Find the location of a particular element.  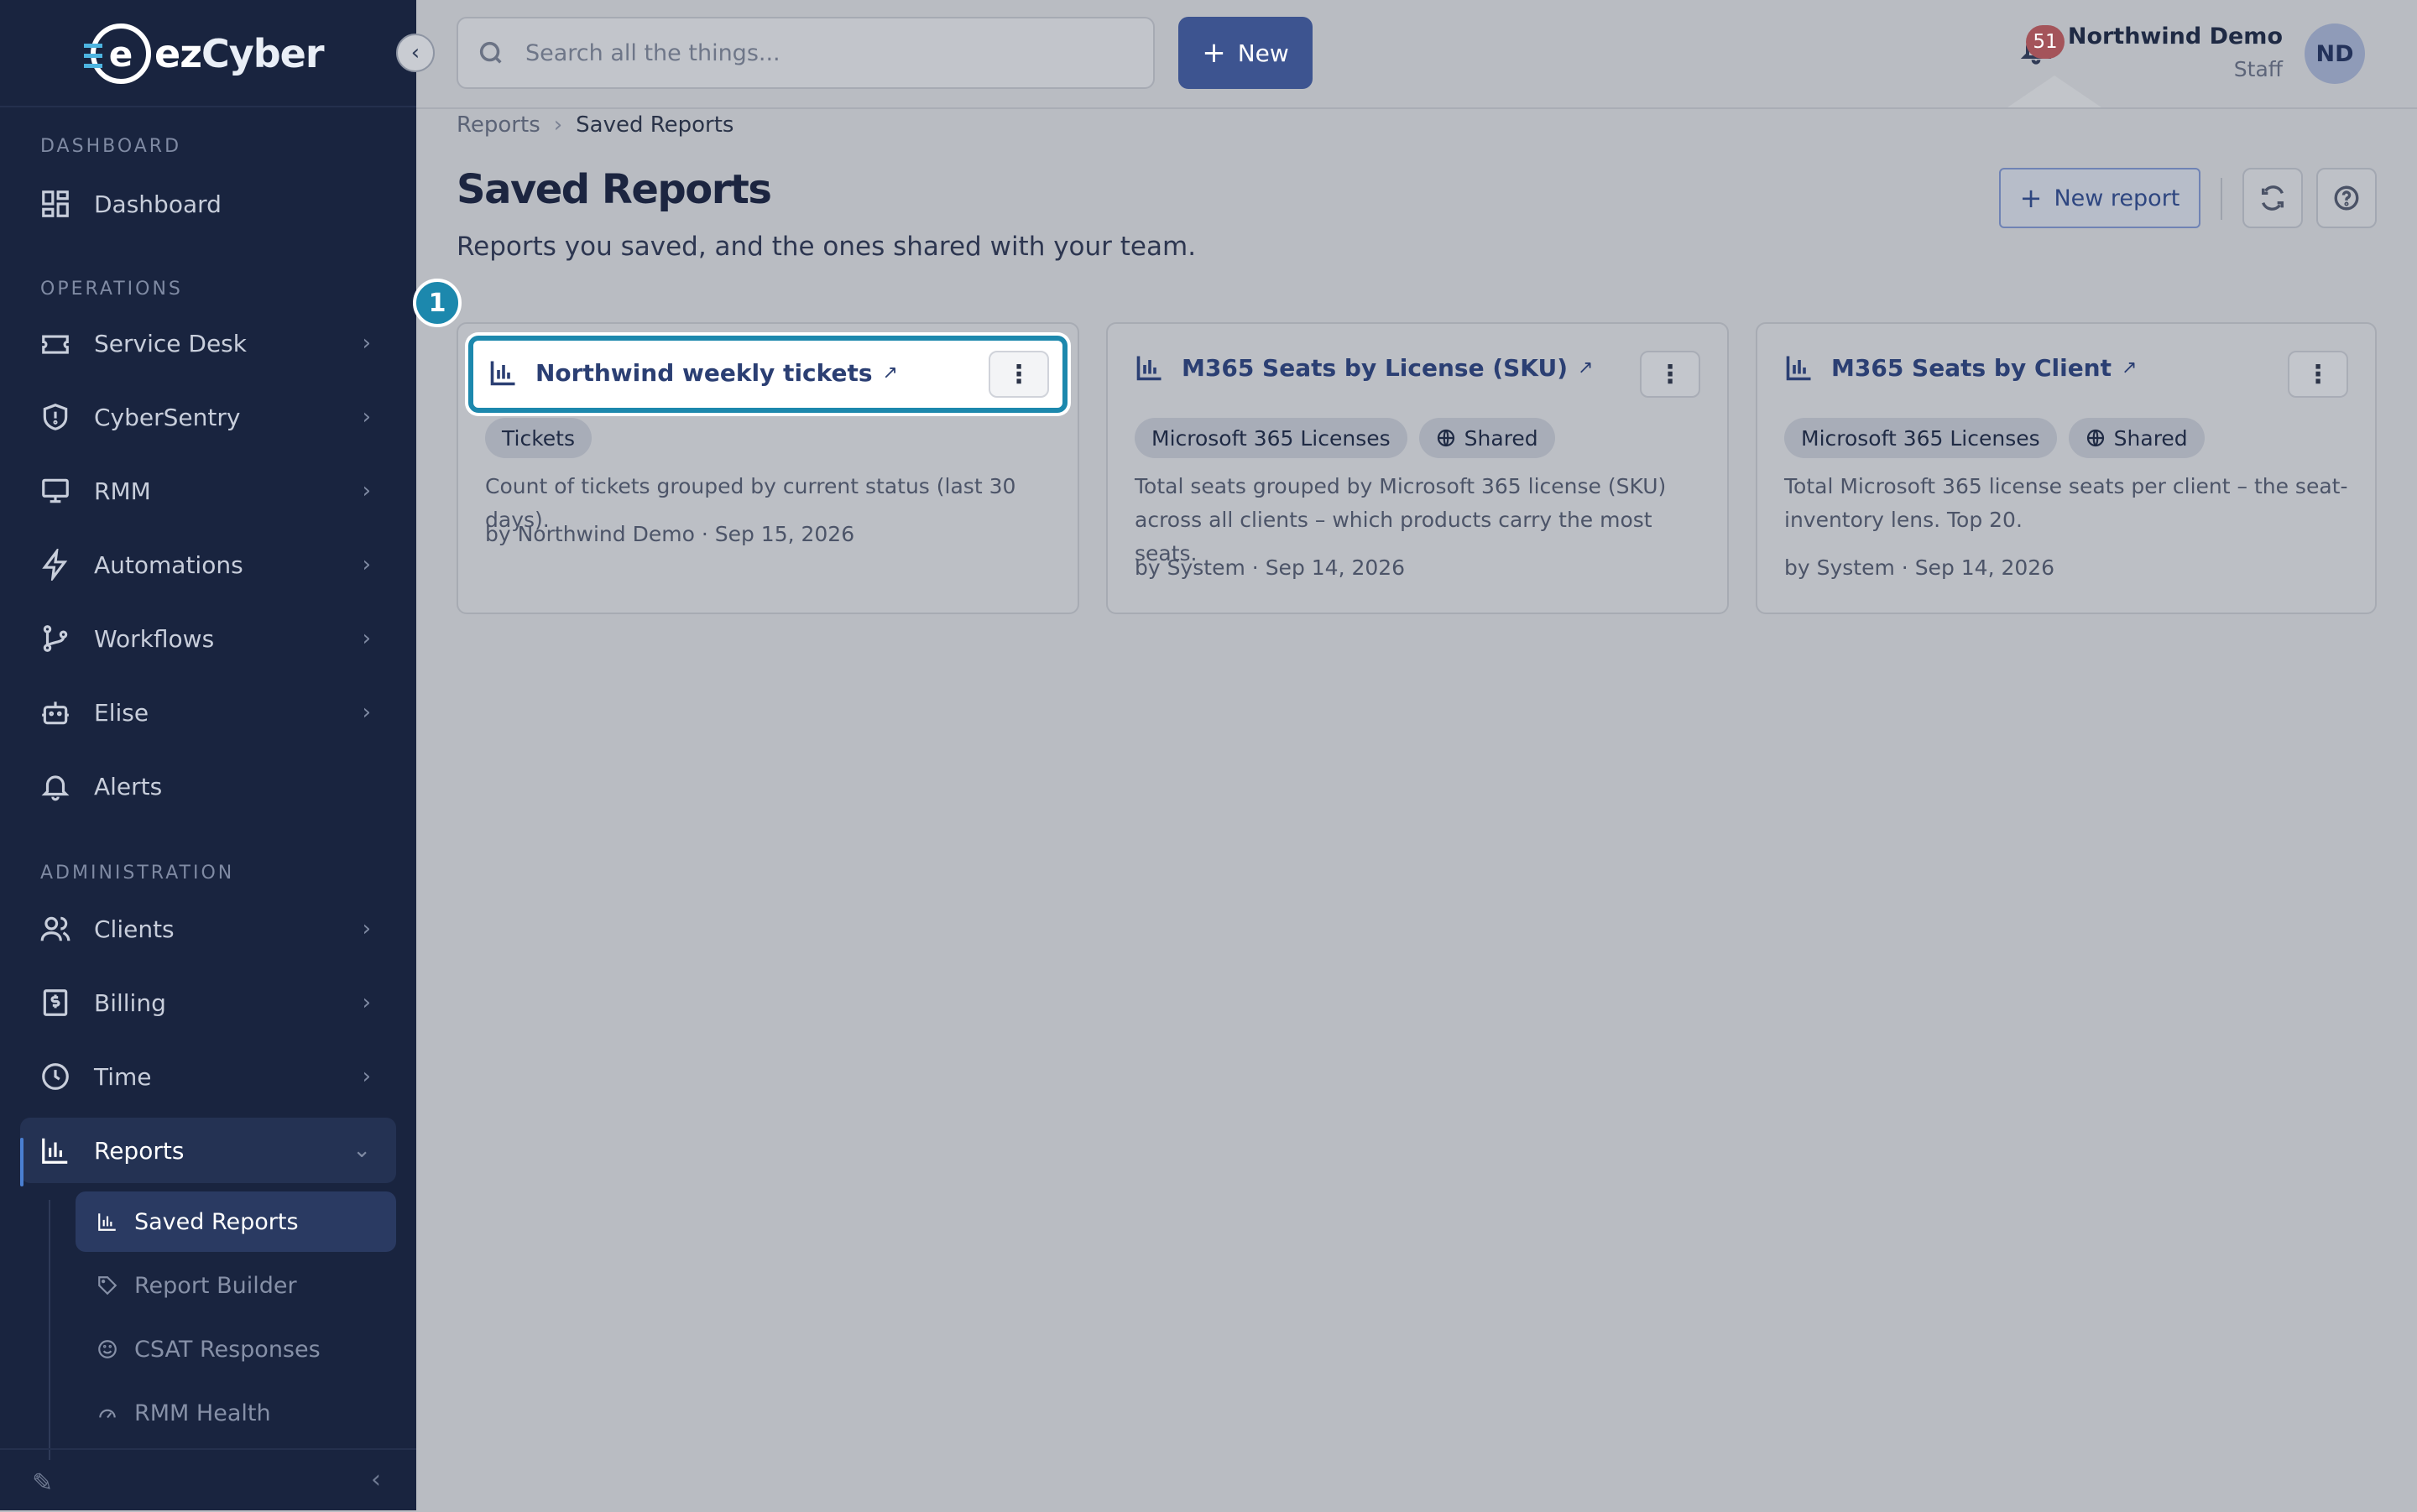

sidebar-item-alerts: Alerts is located at coordinates (208, 786).